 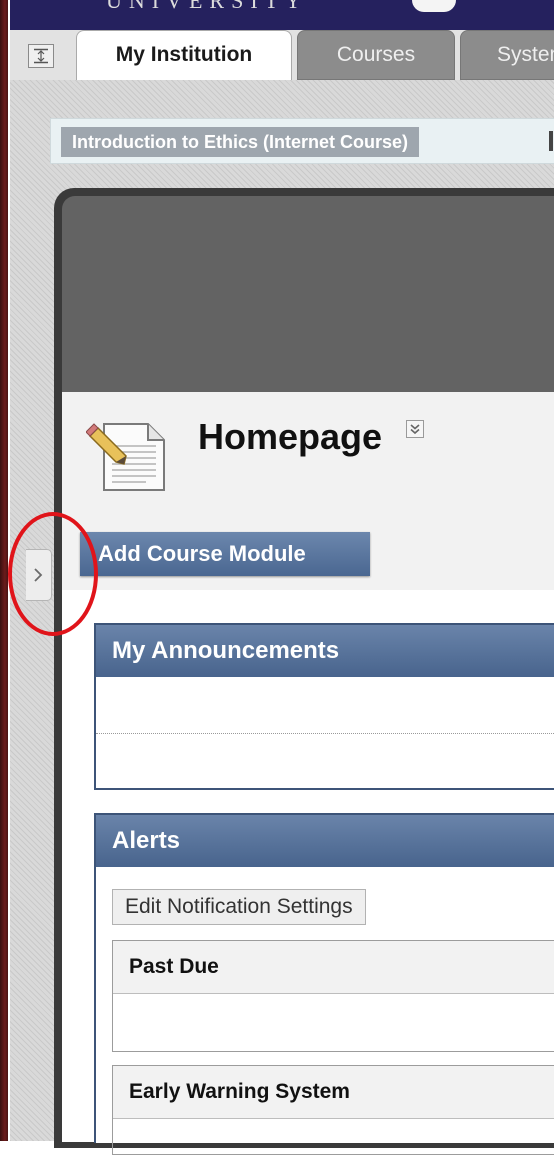 I want to click on tab-system: System, so click(x=507, y=55).